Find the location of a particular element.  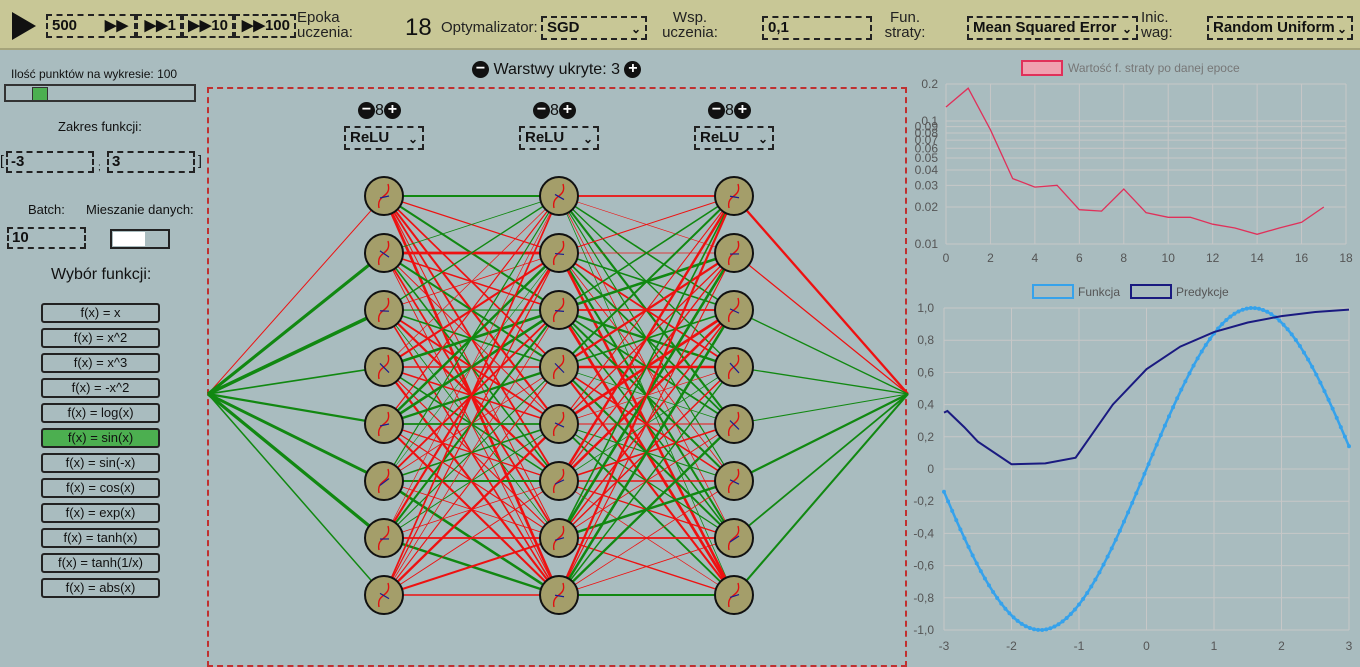

y-tick-label: -0,2 is located at coordinates (923, 501).